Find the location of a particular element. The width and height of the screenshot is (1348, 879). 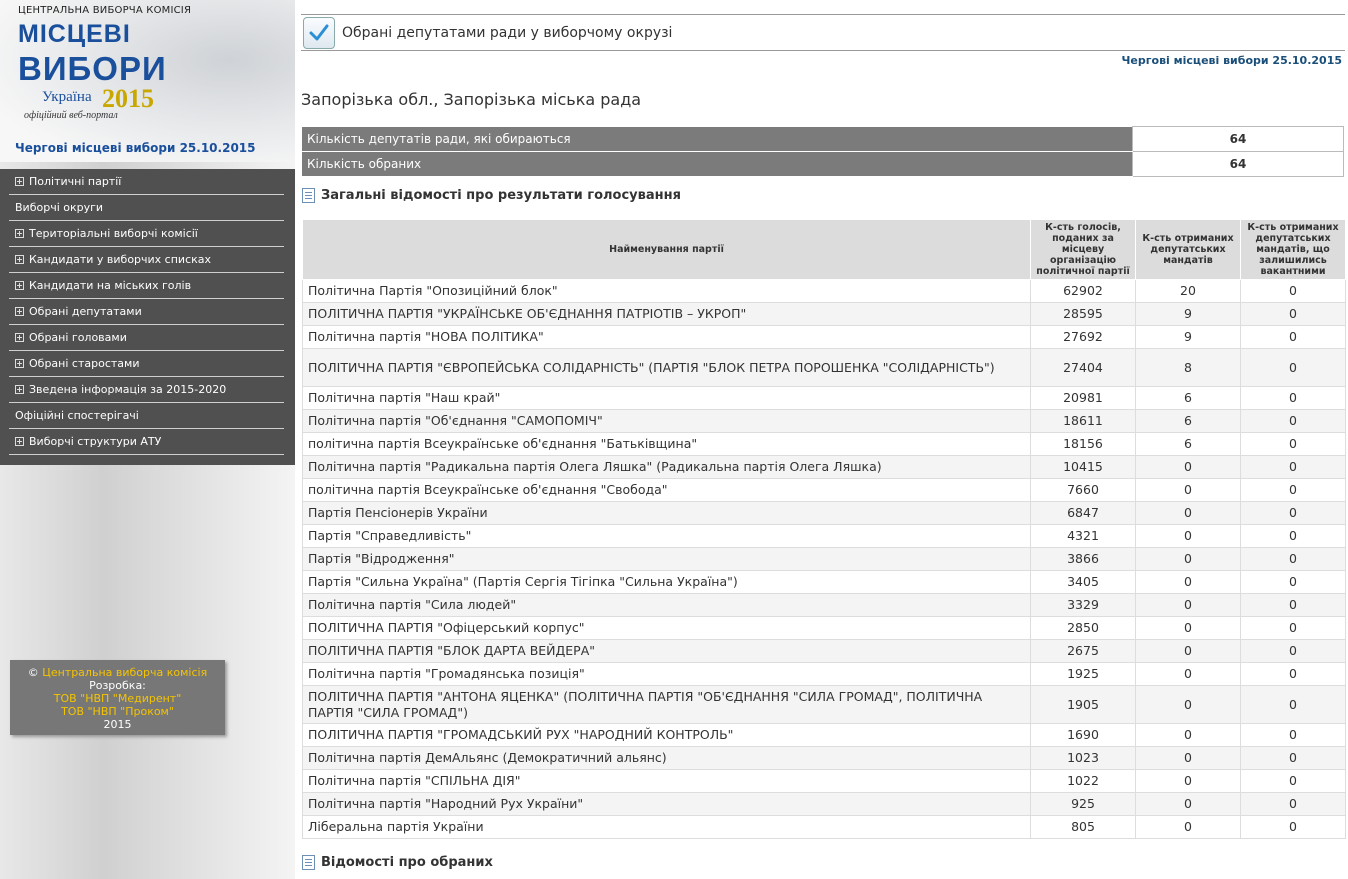

sidebar-item-label: Зведена інформація за 2015-2020 is located at coordinates (128, 389).